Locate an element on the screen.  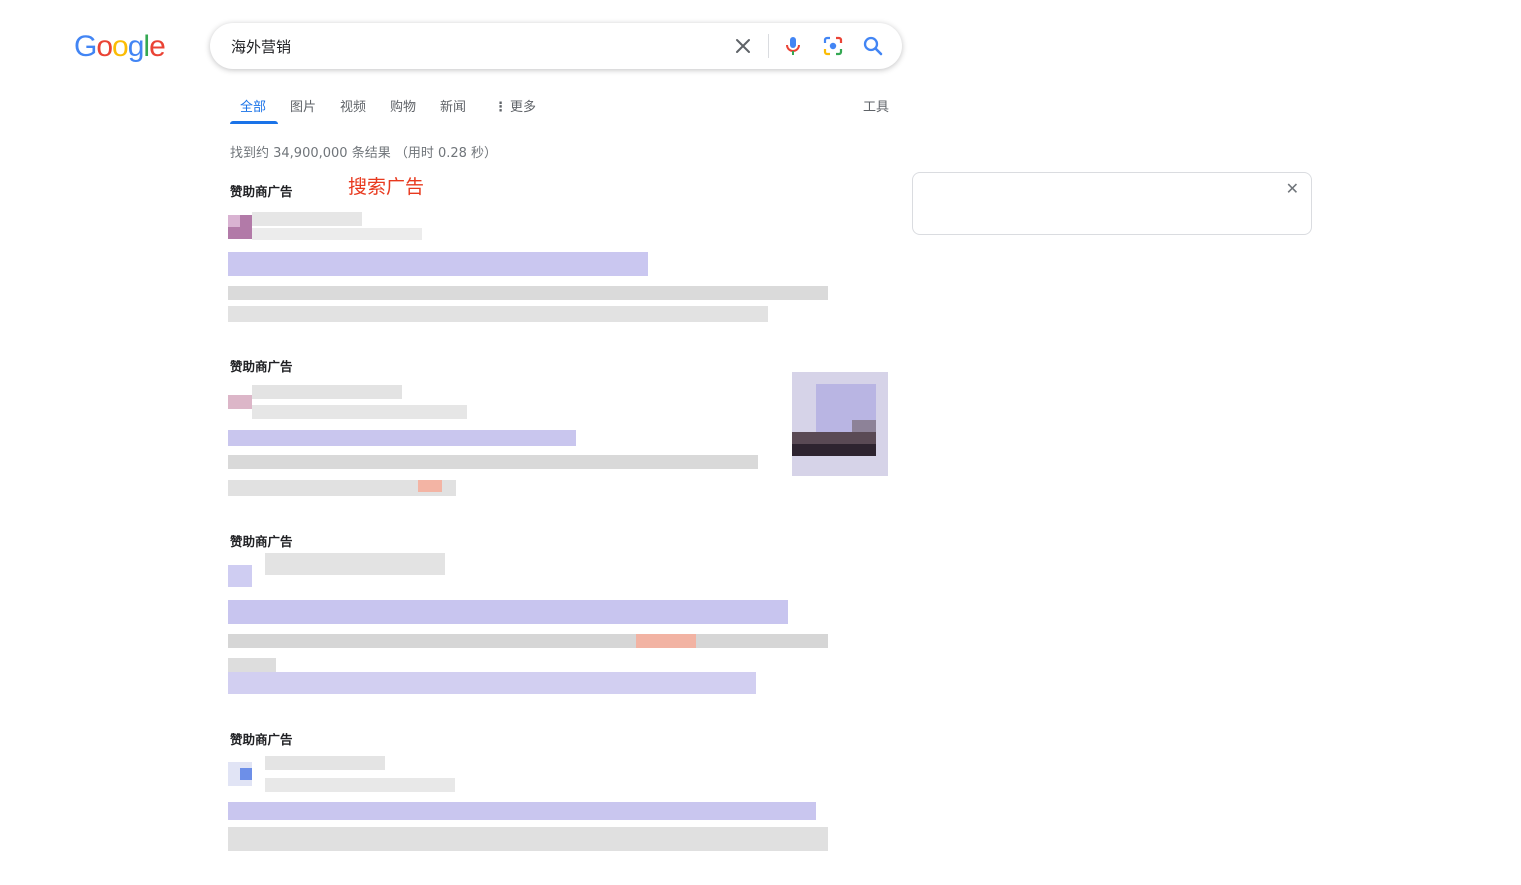
search-box: 海外营销 is located at coordinates (556, 46).